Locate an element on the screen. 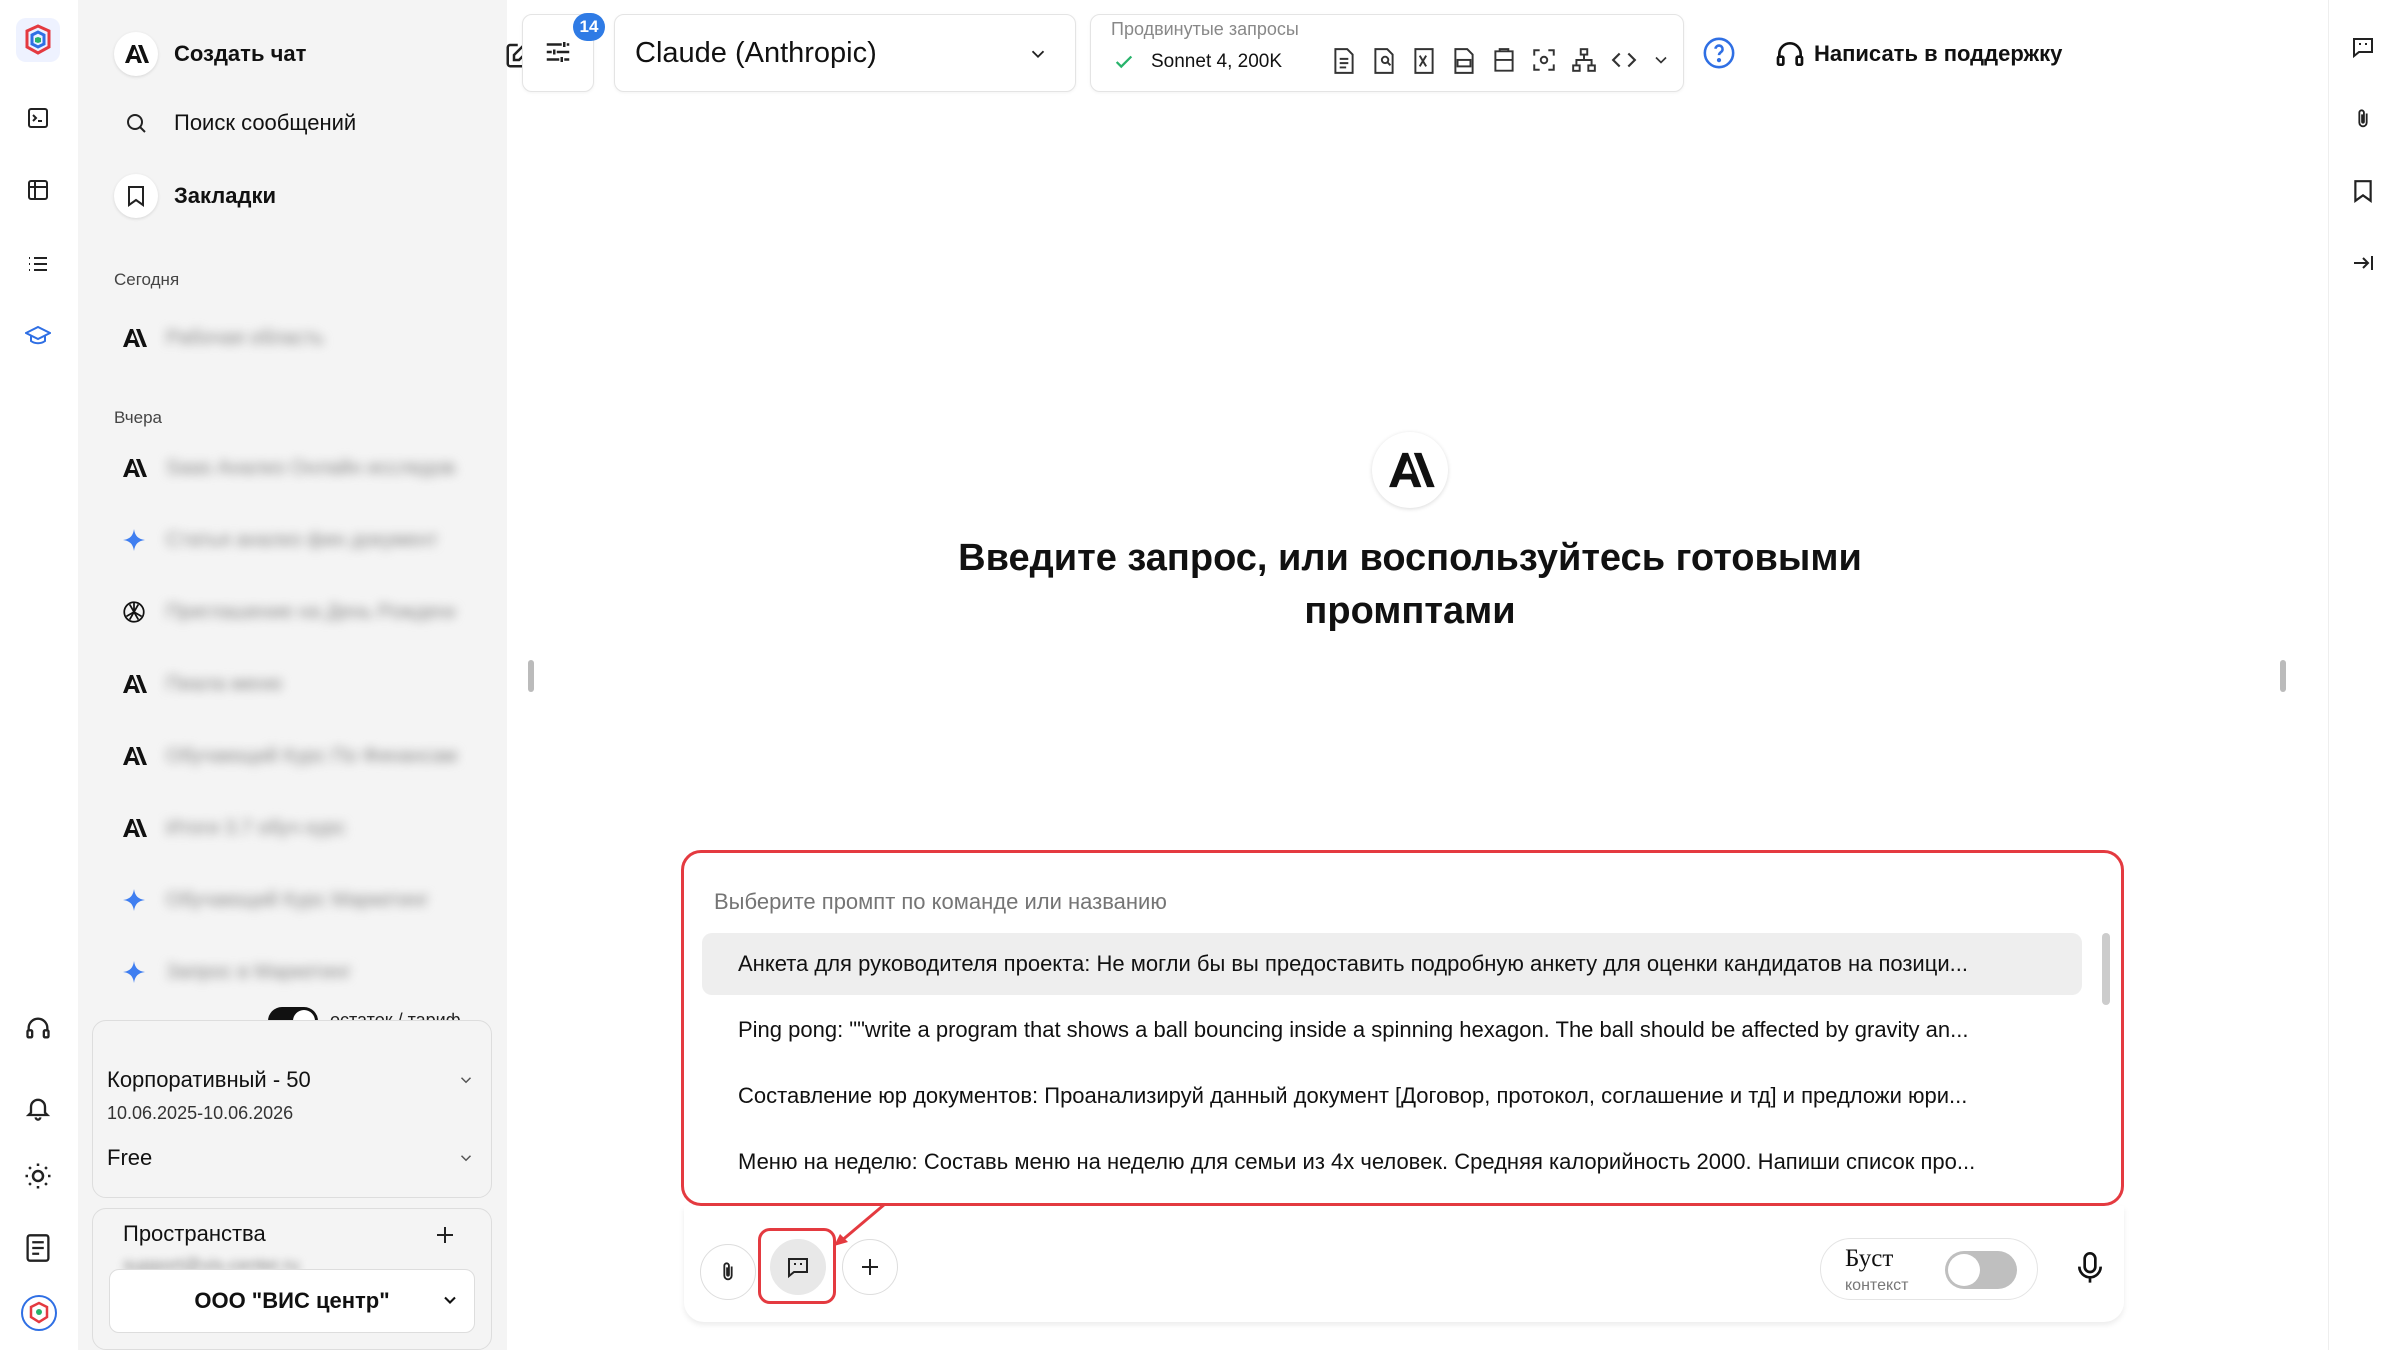 Image resolution: width=2398 pixels, height=1350 pixels. create-chat-button: Создать чат is located at coordinates (324, 54).